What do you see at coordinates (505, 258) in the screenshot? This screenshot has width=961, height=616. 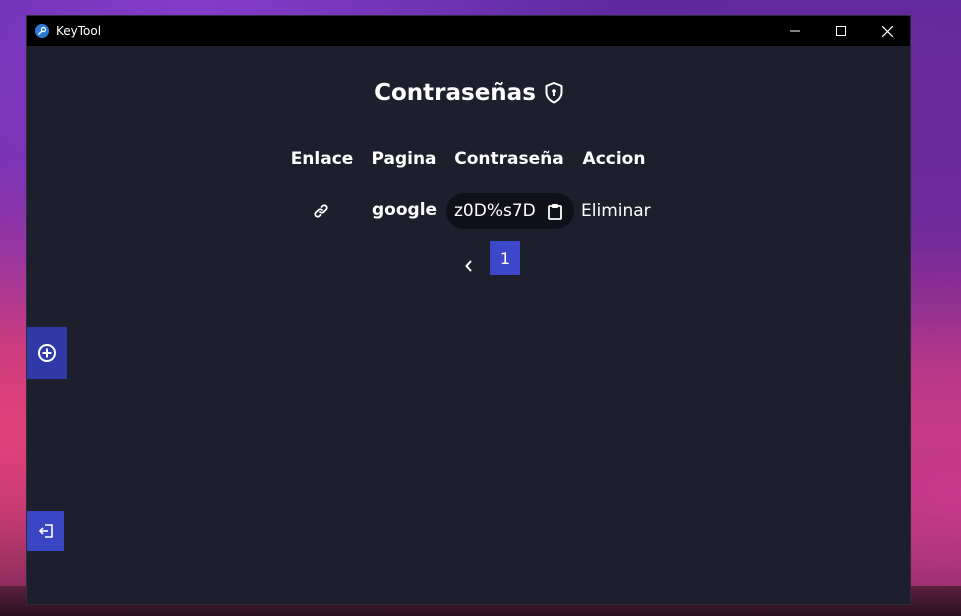 I see `pagination-page-button: 1` at bounding box center [505, 258].